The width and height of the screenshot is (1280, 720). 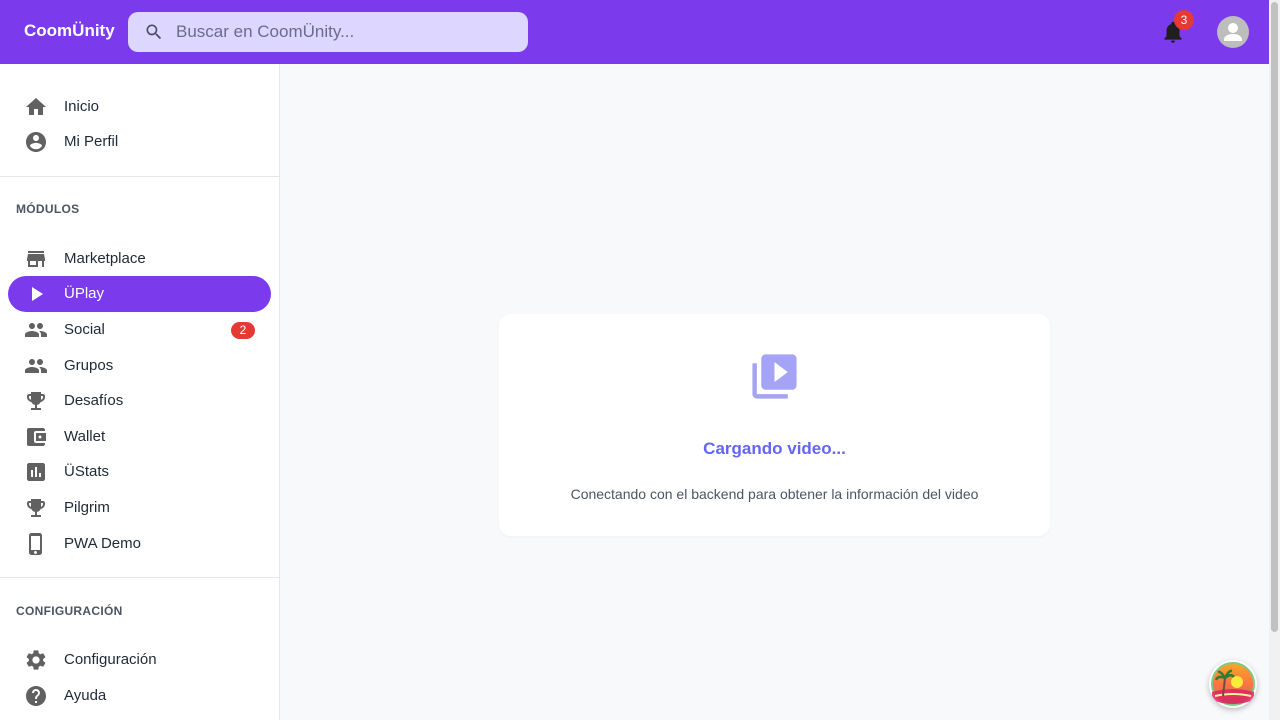 I want to click on sidebar-item-mi-perfil: Mi Perfil, so click(x=139, y=142).